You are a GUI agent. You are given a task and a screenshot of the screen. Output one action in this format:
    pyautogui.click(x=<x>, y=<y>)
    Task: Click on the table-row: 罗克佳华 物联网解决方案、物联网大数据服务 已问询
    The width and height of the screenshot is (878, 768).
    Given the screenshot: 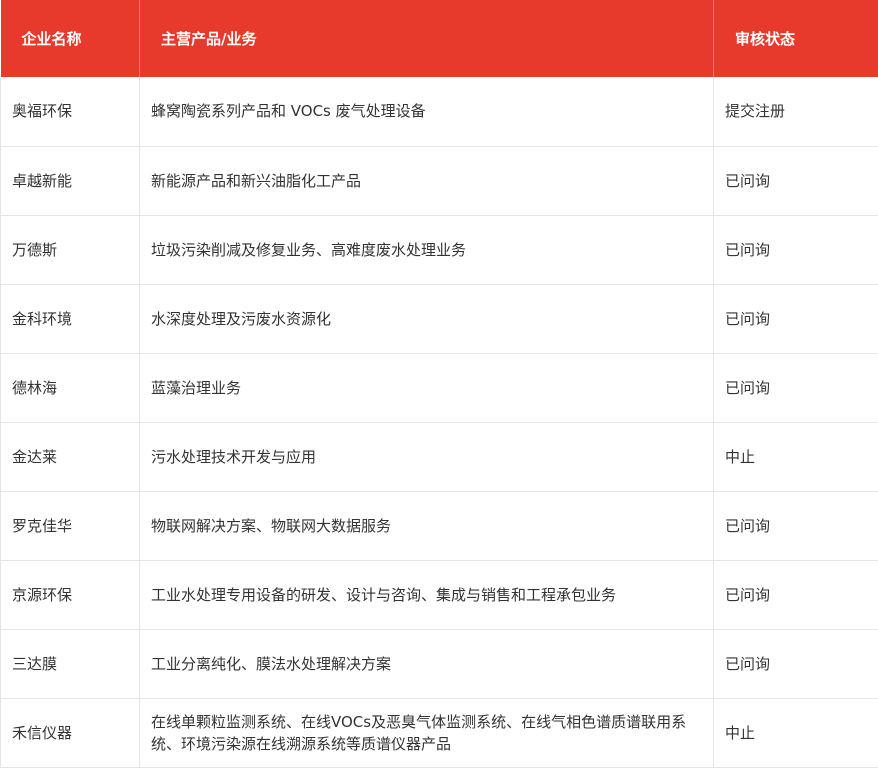 What is the action you would take?
    pyautogui.click(x=439, y=526)
    